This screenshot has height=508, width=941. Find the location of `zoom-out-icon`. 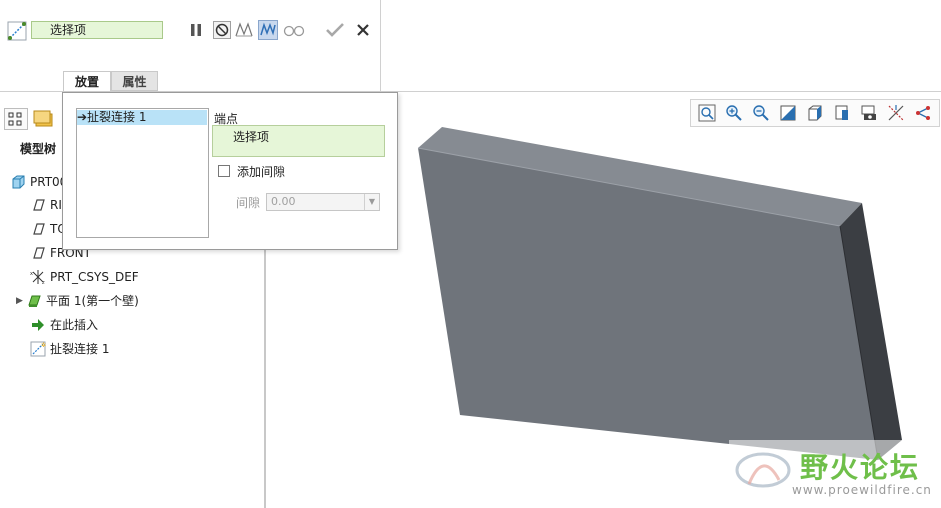

zoom-out-icon is located at coordinates (761, 113).